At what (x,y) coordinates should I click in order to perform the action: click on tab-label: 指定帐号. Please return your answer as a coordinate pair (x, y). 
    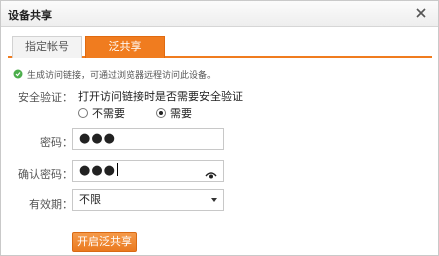
    Looking at the image, I should click on (47, 46).